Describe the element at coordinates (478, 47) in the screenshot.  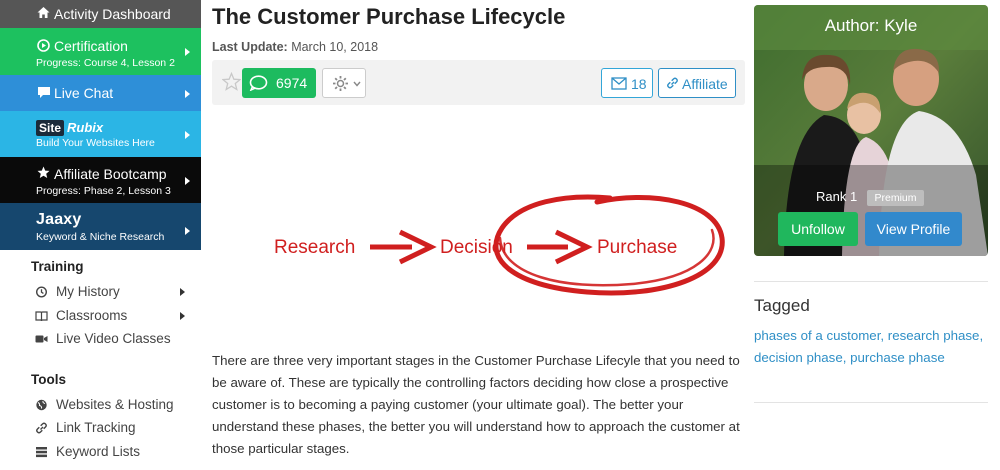
I see `last-update: Last Update: March 10, 2018` at that location.